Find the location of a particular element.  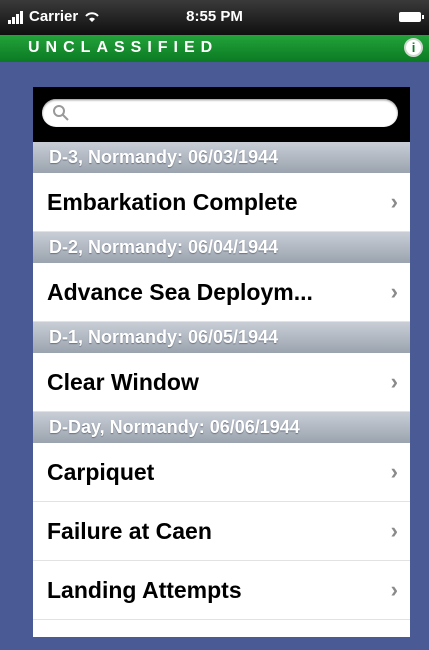

list-item: Carpiquet › is located at coordinates (221, 472).